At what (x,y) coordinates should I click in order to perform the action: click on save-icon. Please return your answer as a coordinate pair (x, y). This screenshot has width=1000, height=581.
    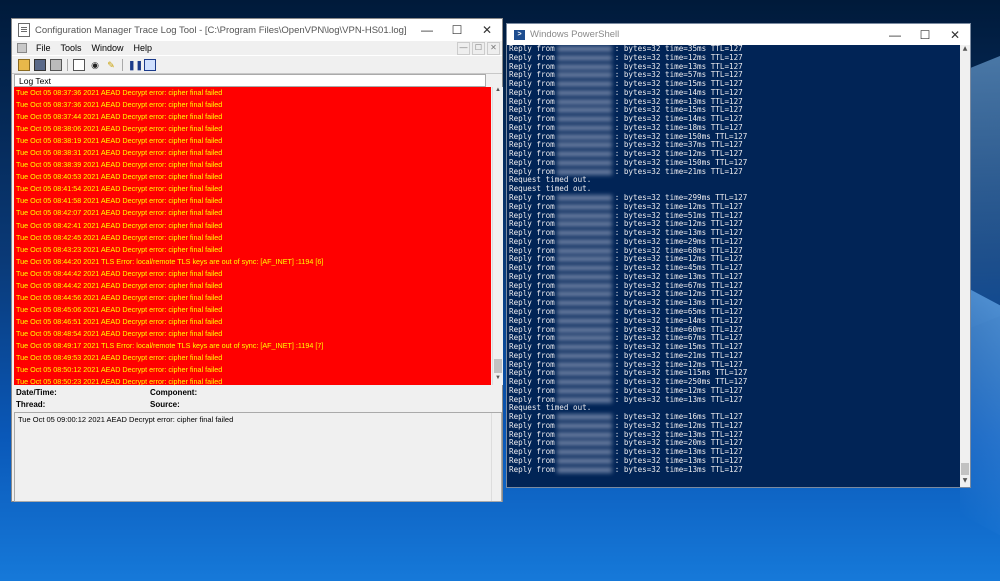
    Looking at the image, I should click on (40, 64).